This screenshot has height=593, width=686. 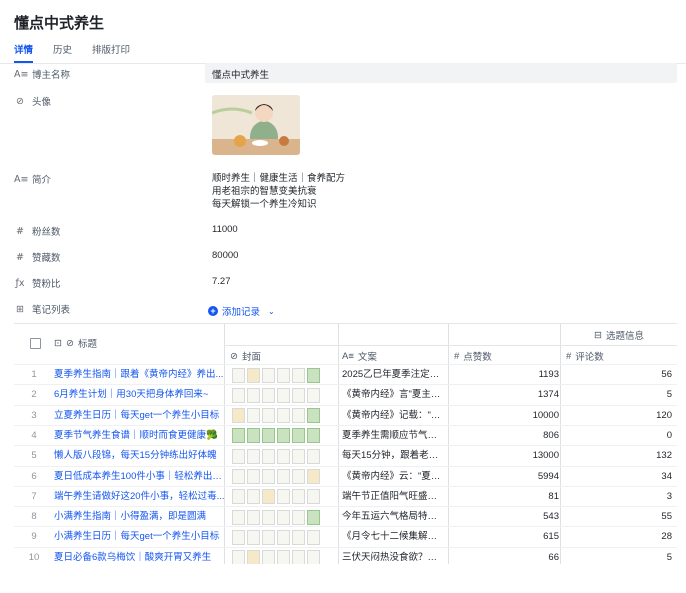 What do you see at coordinates (441, 73) in the screenshot?
I see `blogger-name-field` at bounding box center [441, 73].